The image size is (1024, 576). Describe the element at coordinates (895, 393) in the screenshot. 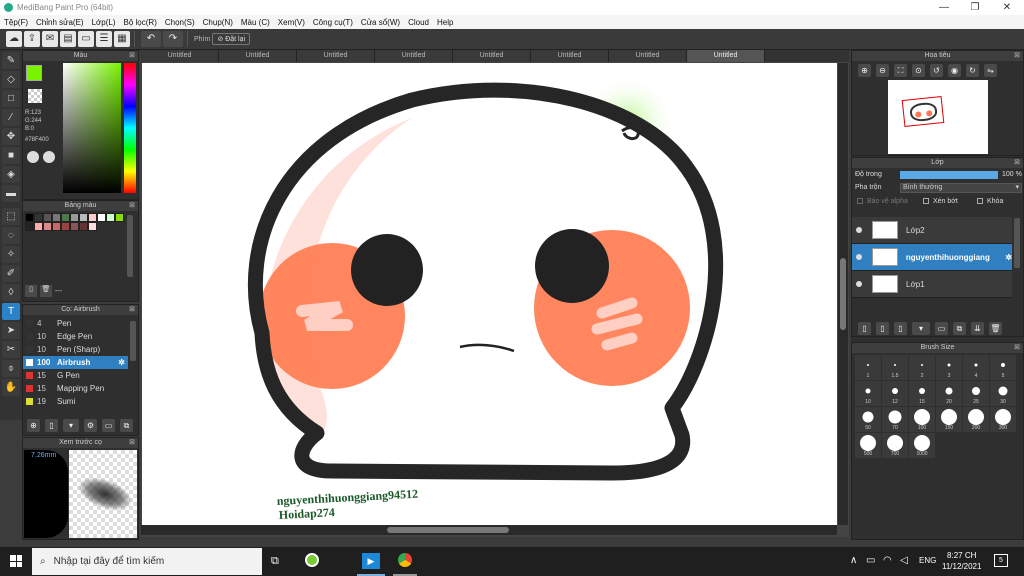

I see `brush-size-option: 12` at that location.